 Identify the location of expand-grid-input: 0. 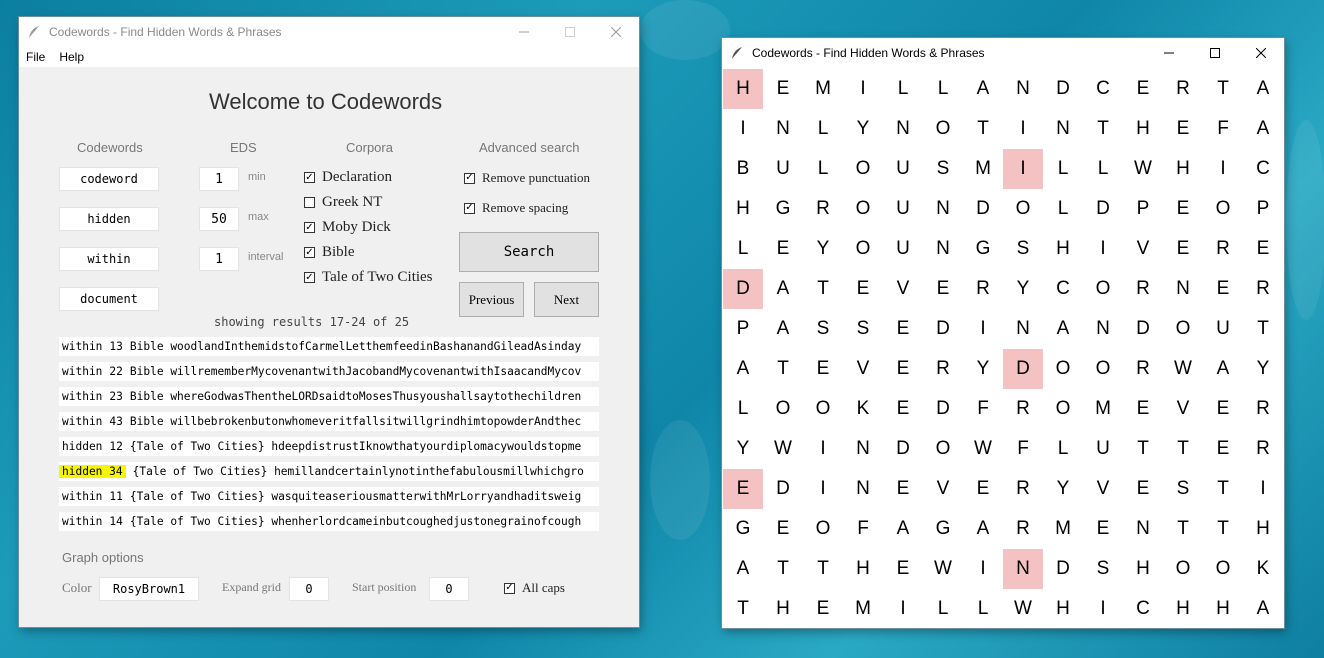
(309, 589).